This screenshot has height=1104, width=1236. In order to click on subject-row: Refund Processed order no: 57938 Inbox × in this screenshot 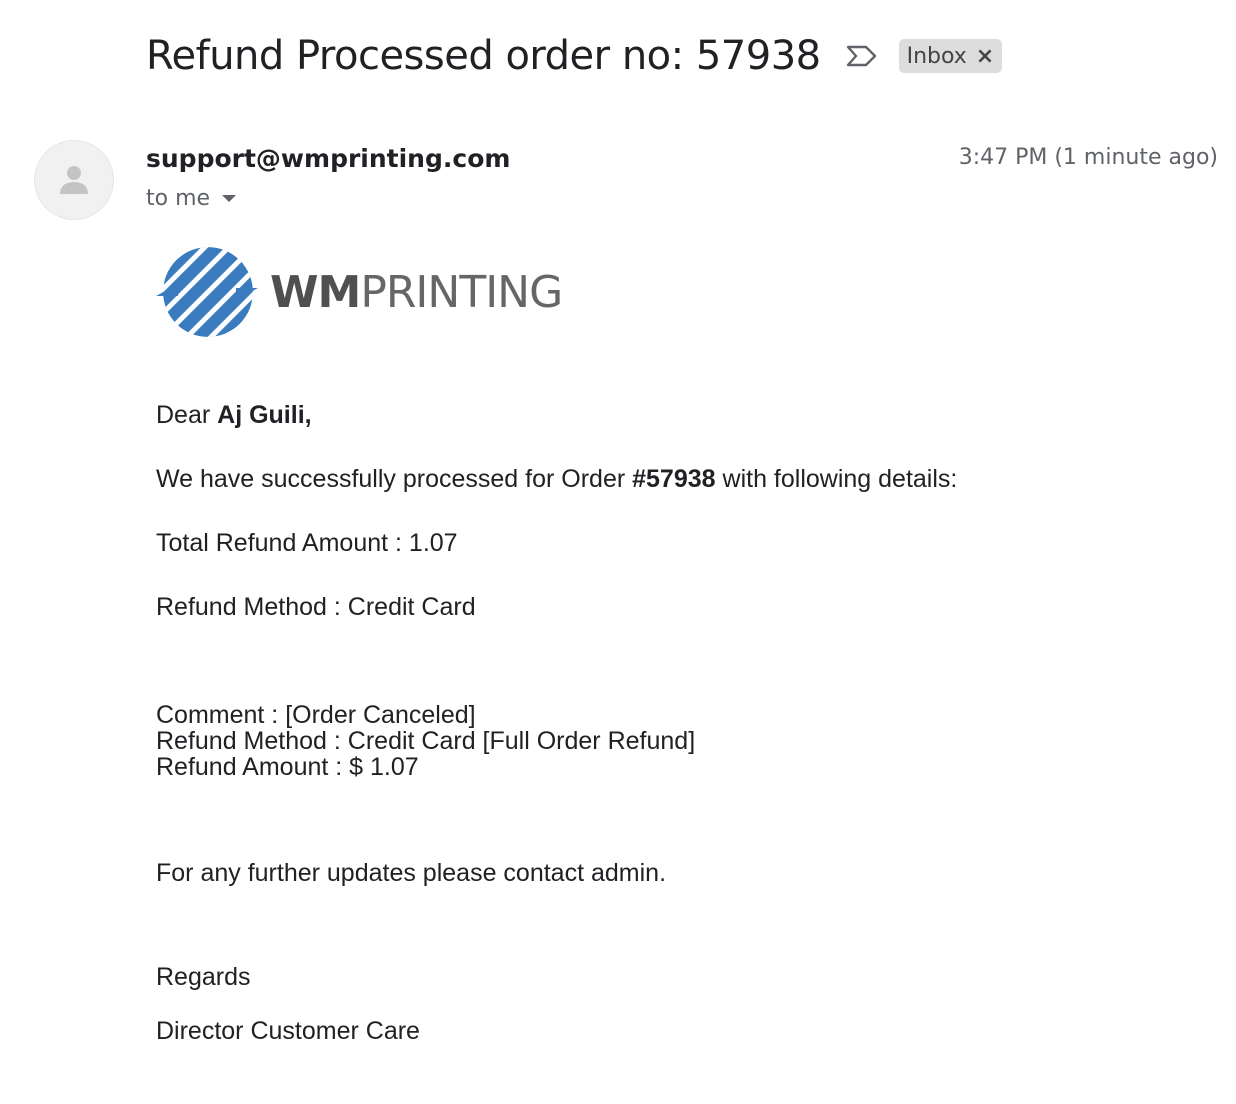, I will do `click(574, 56)`.